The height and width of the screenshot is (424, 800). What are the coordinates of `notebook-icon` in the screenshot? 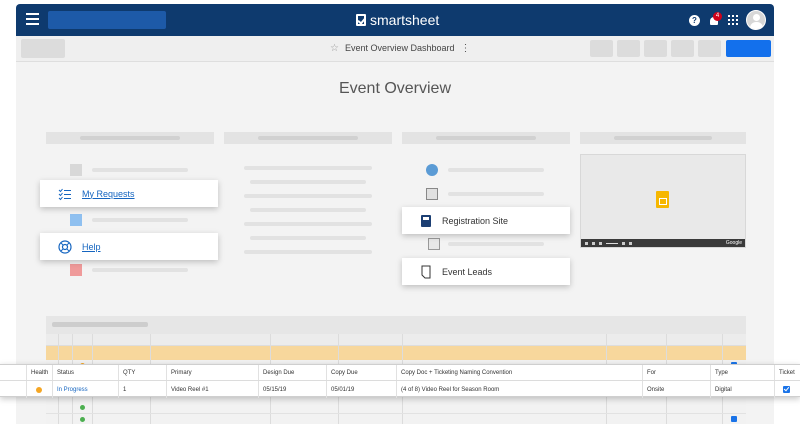 It's located at (426, 220).